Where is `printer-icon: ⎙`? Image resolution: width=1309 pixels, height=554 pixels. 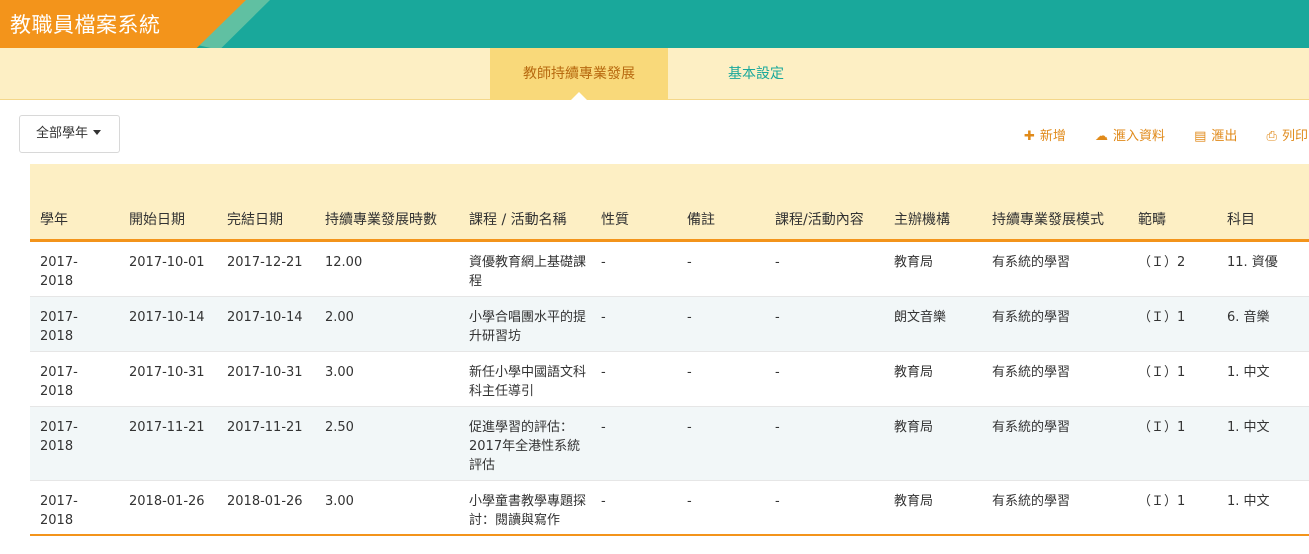 printer-icon: ⎙ is located at coordinates (1271, 136).